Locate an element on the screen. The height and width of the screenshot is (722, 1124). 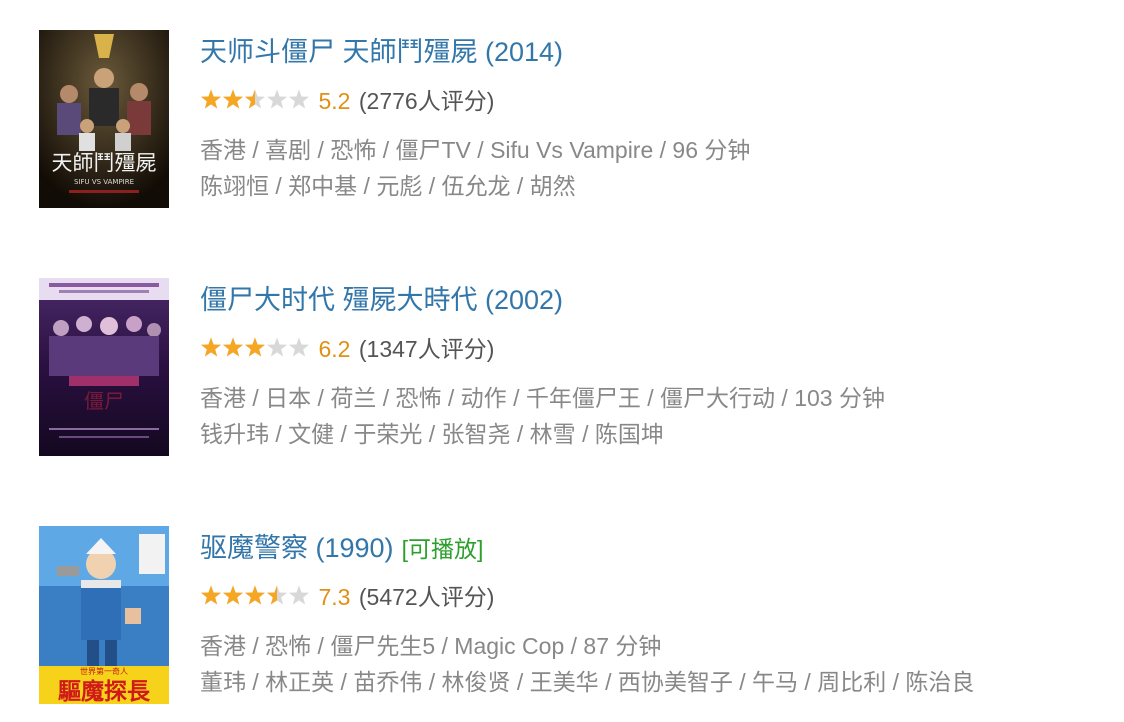
movie-title-link: 驱魔警察 (1990) is located at coordinates (297, 548).